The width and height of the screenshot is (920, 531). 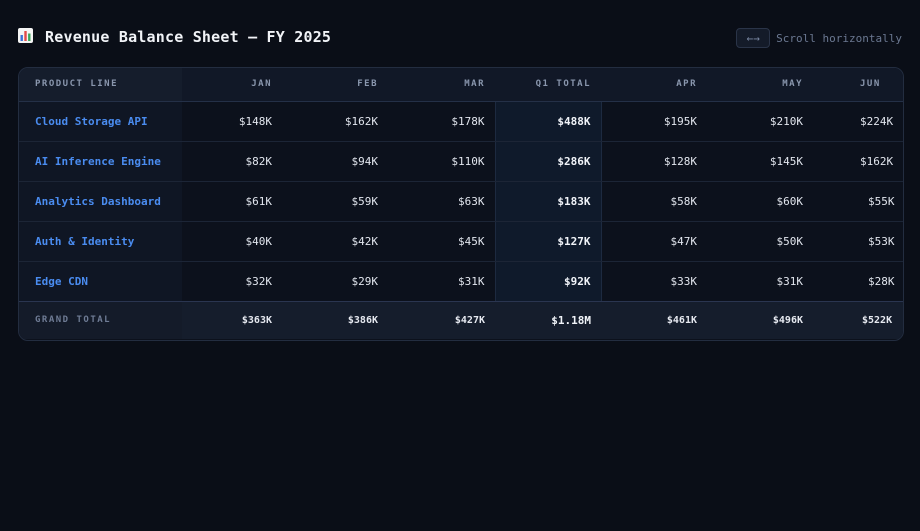 What do you see at coordinates (335, 85) in the screenshot?
I see `column-header-feb: FEB` at bounding box center [335, 85].